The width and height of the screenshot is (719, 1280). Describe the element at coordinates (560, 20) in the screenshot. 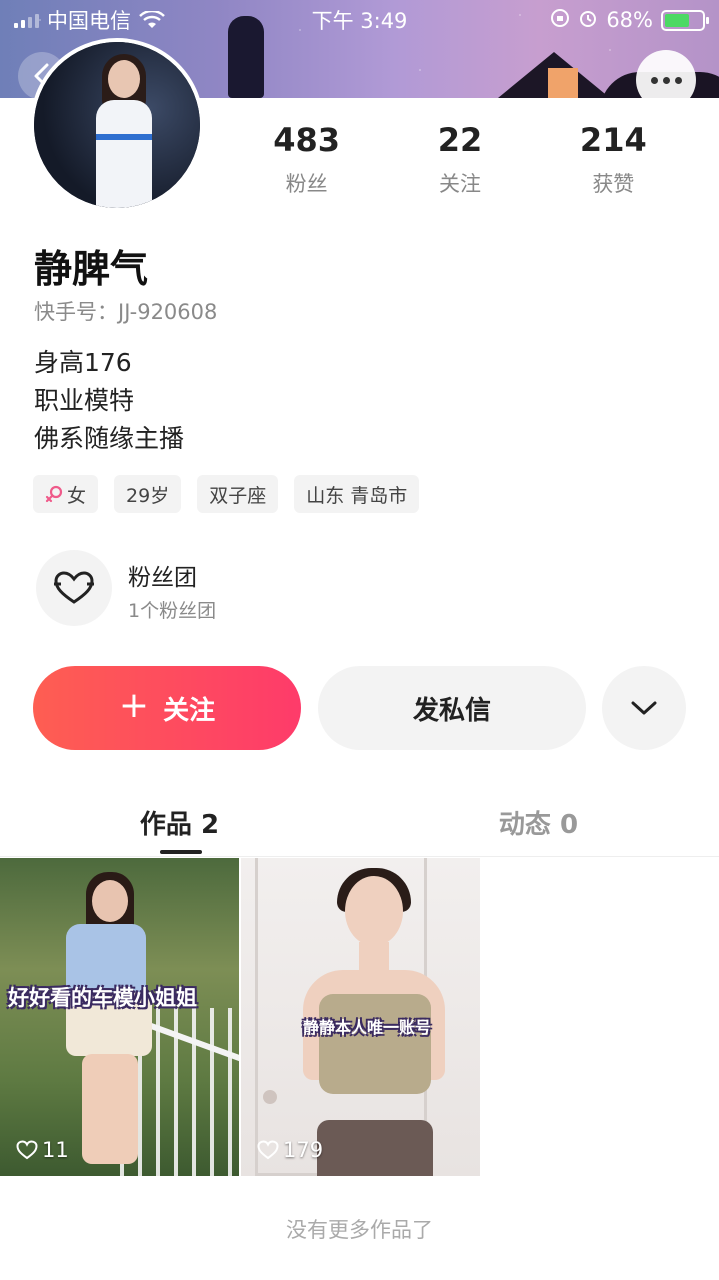

I see `orientation-lock-icon` at that location.